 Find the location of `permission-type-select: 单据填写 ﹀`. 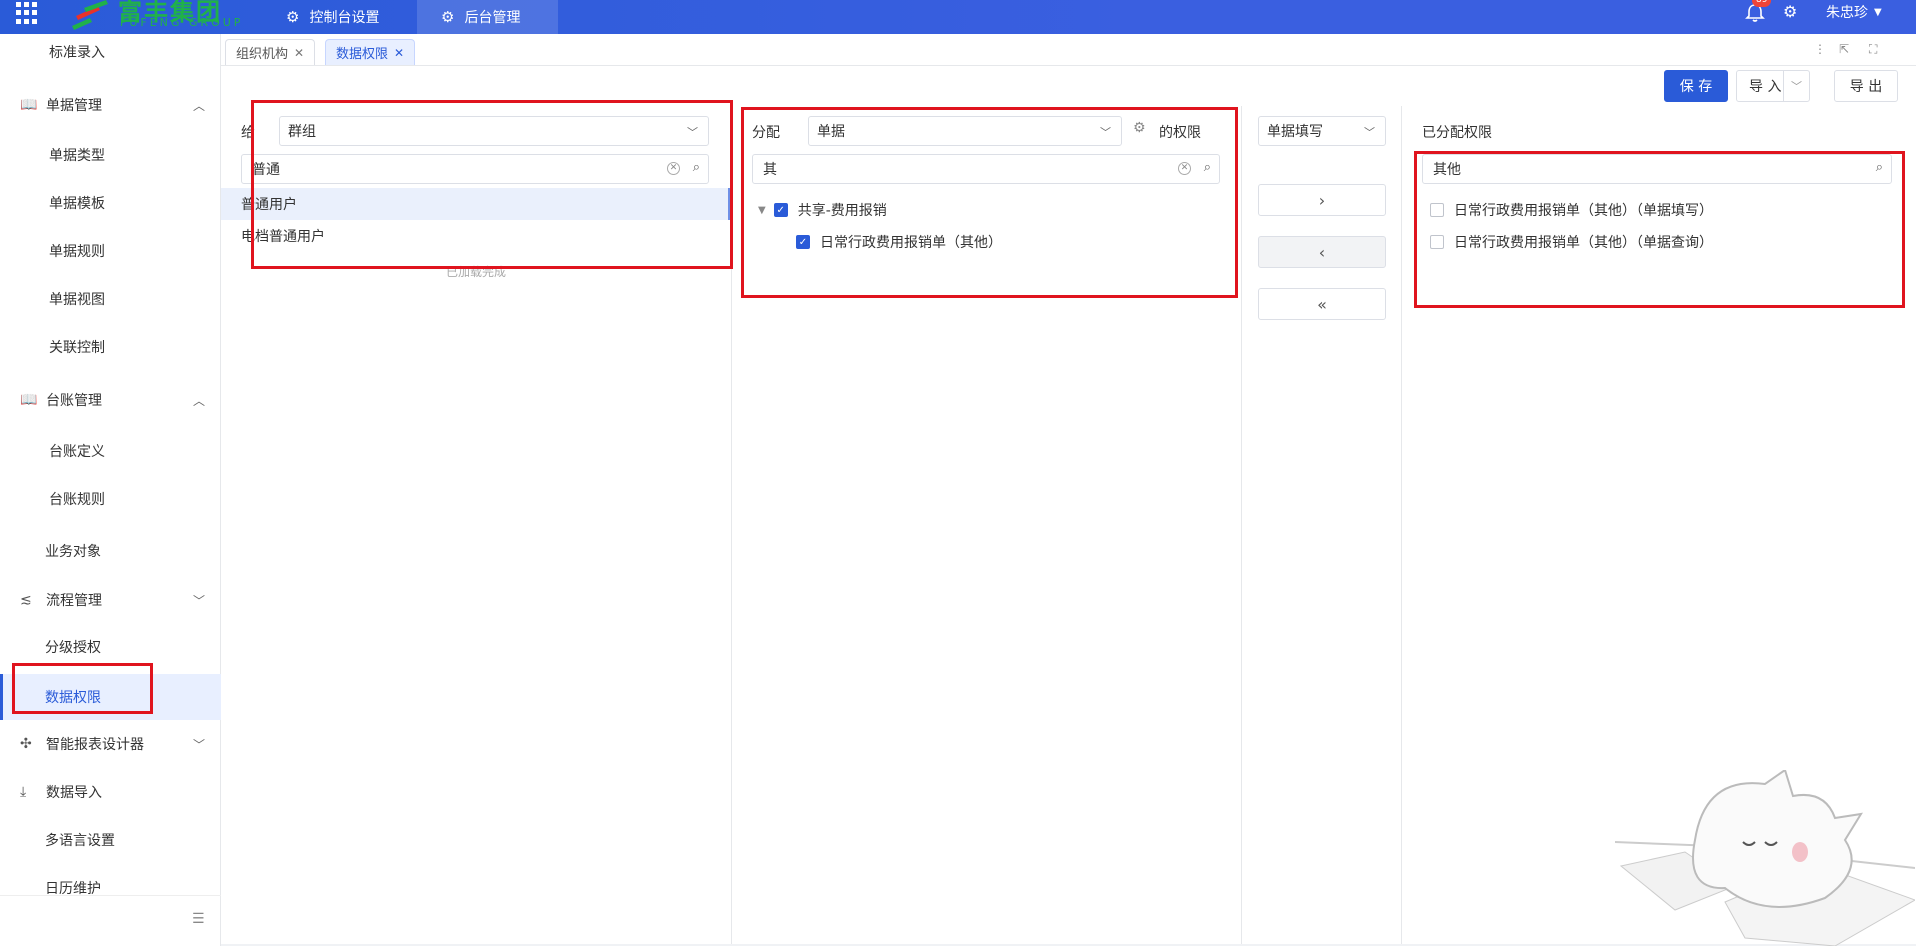

permission-type-select: 单据填写 ﹀ is located at coordinates (1322, 131).